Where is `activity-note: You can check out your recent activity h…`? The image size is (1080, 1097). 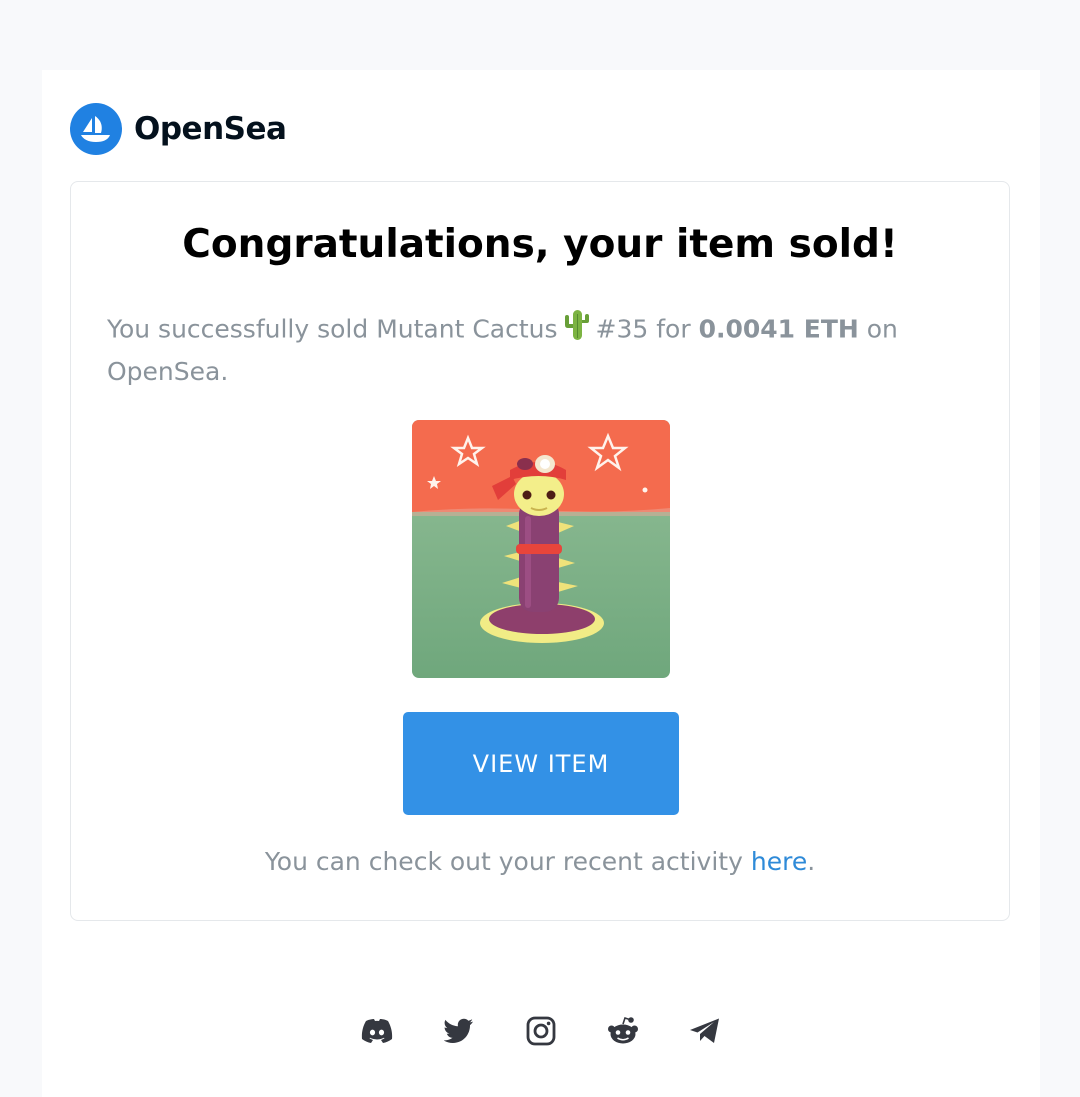
activity-note: You can check out your recent activity h… is located at coordinates (540, 861).